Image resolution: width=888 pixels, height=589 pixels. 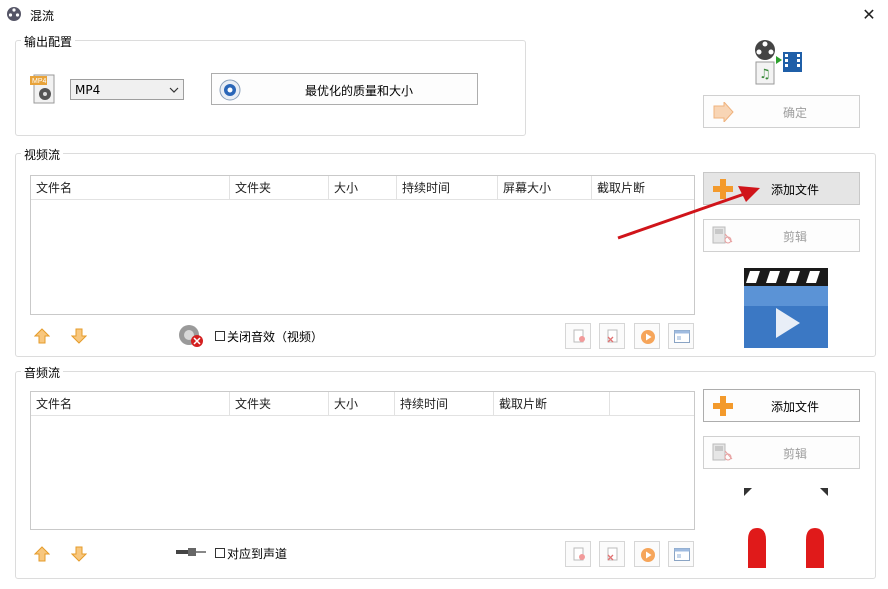 I want to click on window-title: 混流, so click(x=42, y=16).